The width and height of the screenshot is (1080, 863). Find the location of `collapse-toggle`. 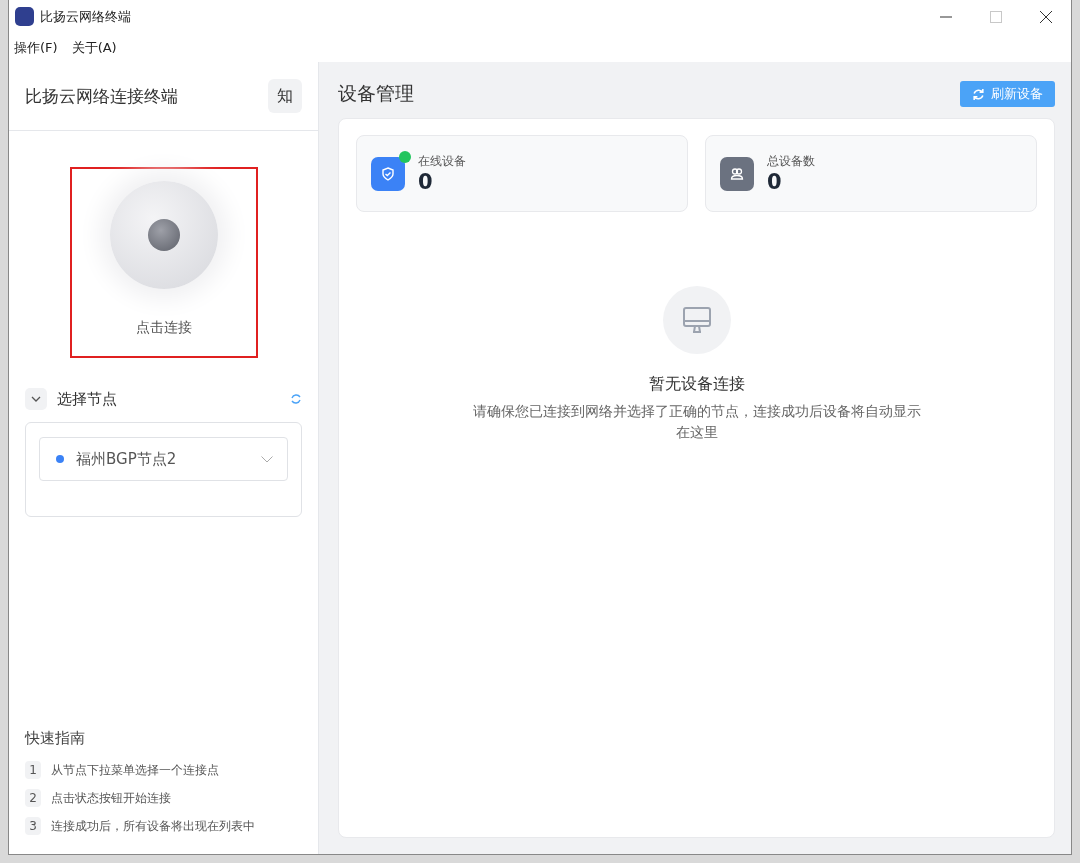

collapse-toggle is located at coordinates (36, 399).